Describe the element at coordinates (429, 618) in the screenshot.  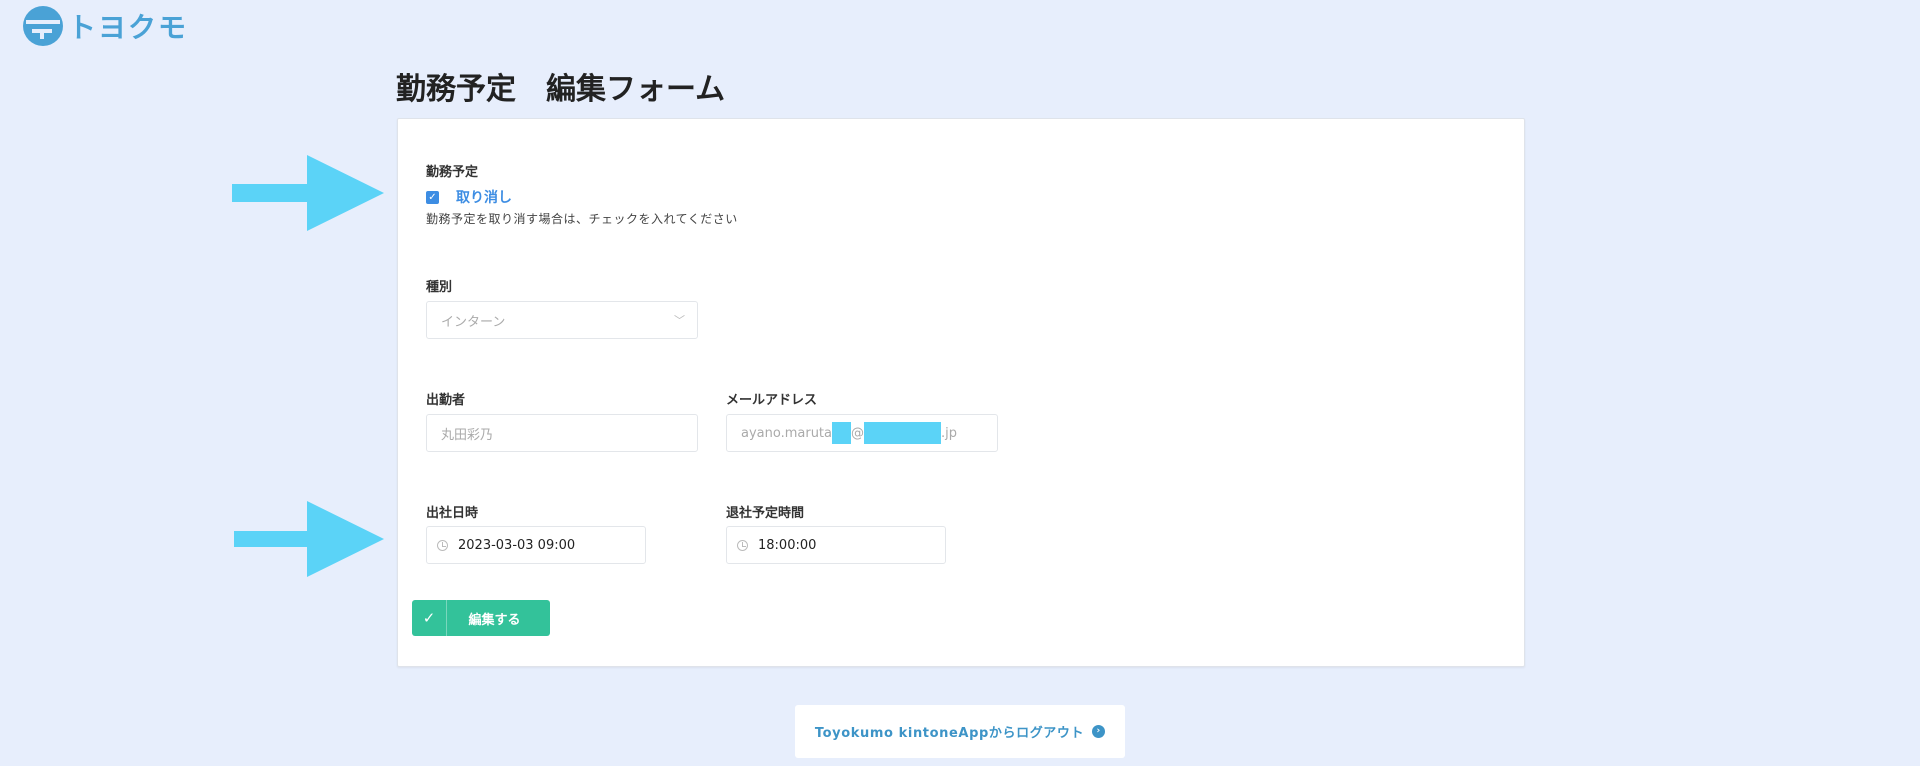
I see `check-icon: ✓` at that location.